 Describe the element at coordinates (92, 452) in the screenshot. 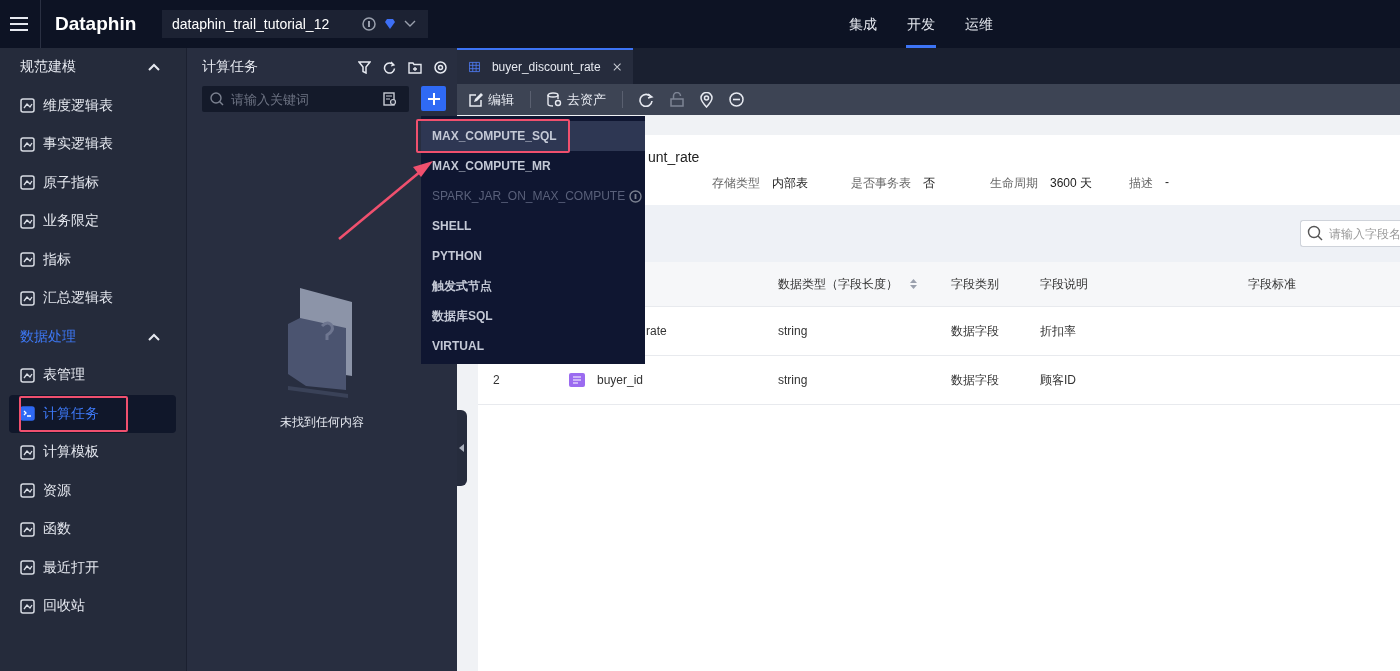

I see `sidebar-item: 计算模板` at that location.